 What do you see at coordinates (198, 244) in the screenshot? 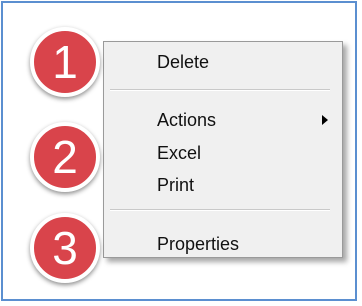
I see `menu-item-label: Properties` at bounding box center [198, 244].